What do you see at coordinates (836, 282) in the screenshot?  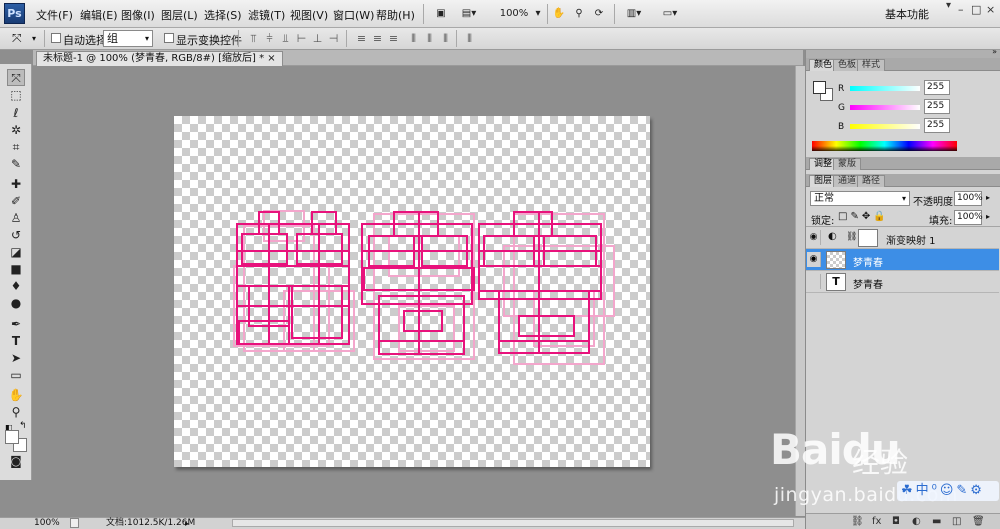 I see `text-layer-thumbnail: T` at bounding box center [836, 282].